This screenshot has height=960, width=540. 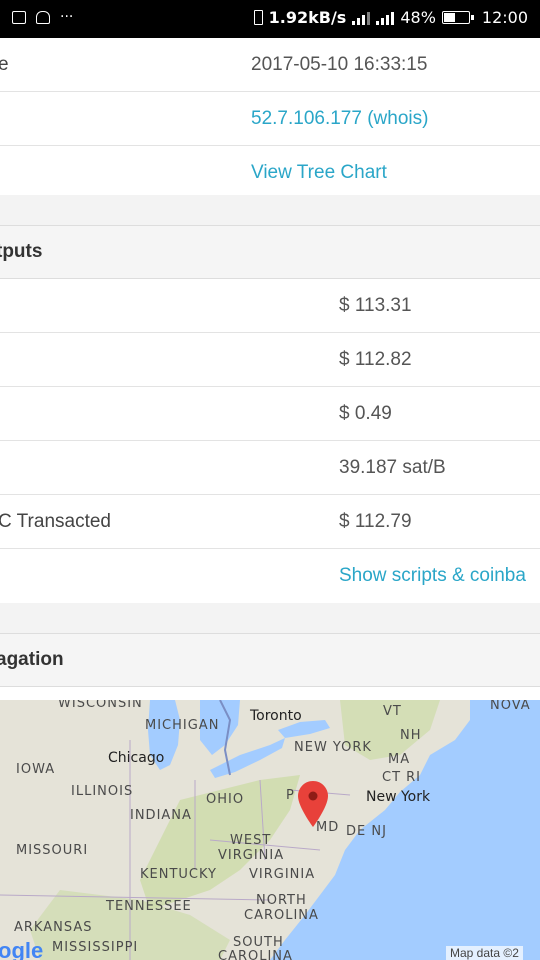 I want to click on map-label-south-carolina-2: CAROLINA, so click(x=255, y=954).